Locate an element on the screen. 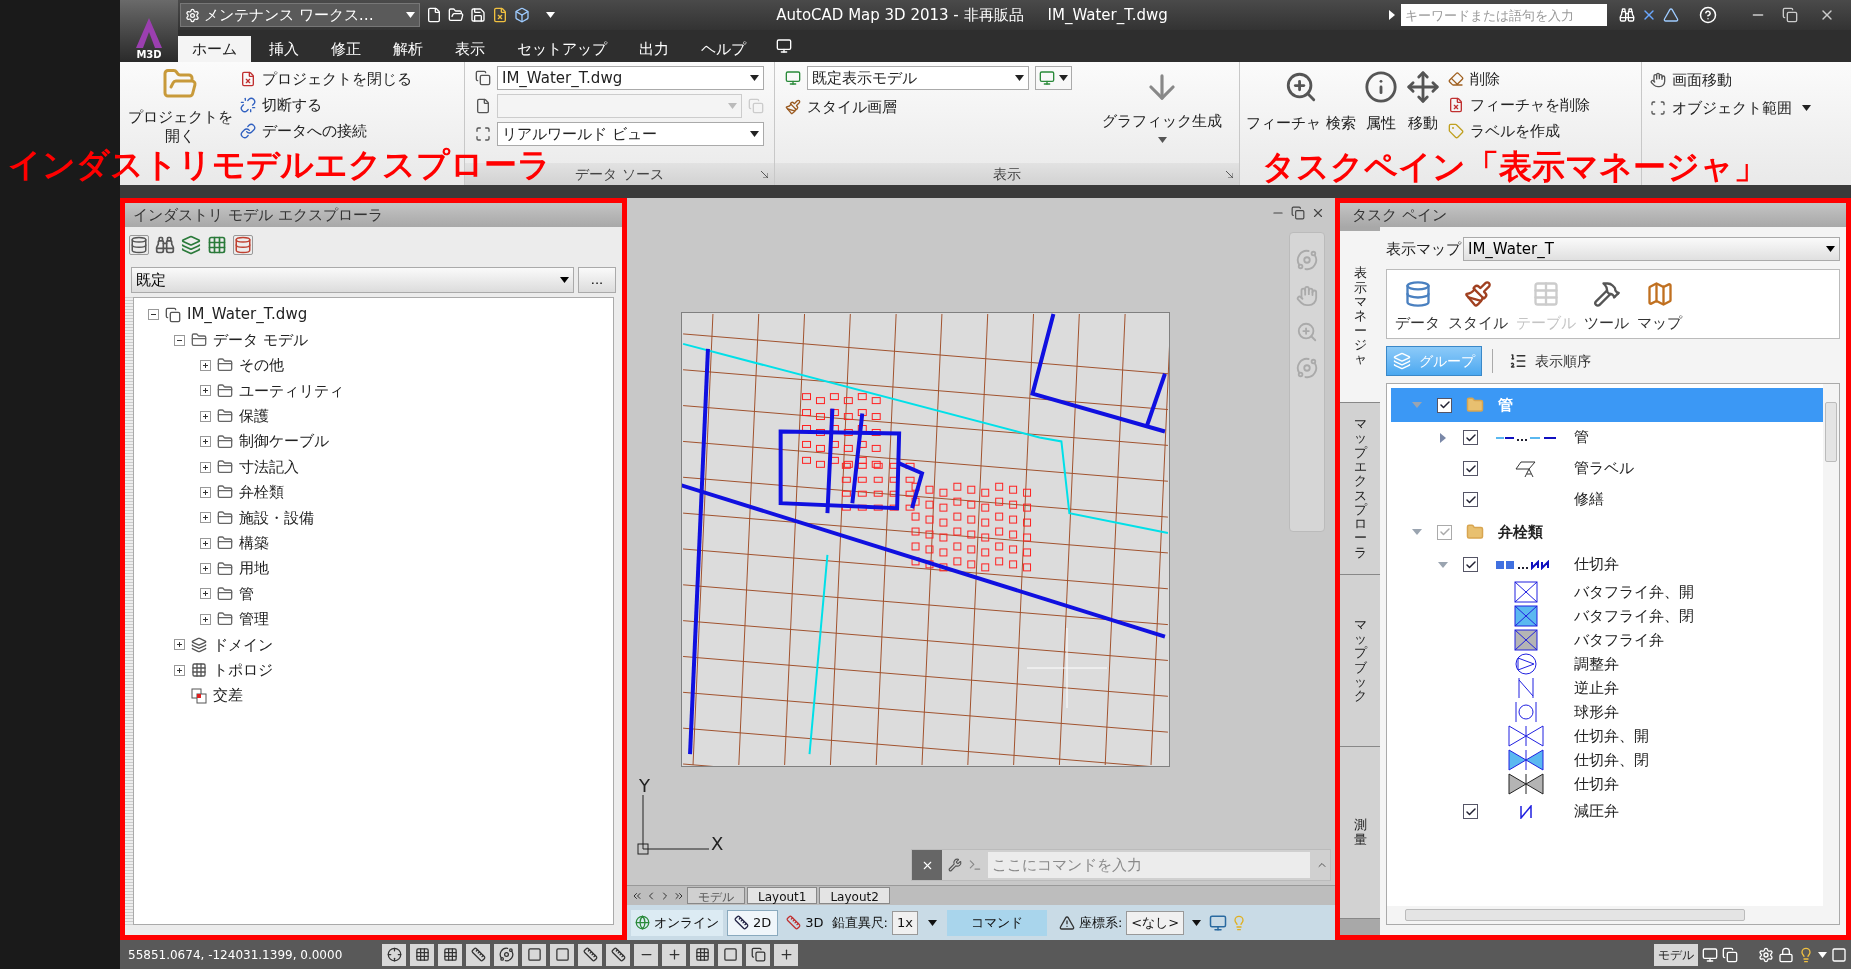 This screenshot has width=1851, height=969. tree-item: 交差 is located at coordinates (228, 695).